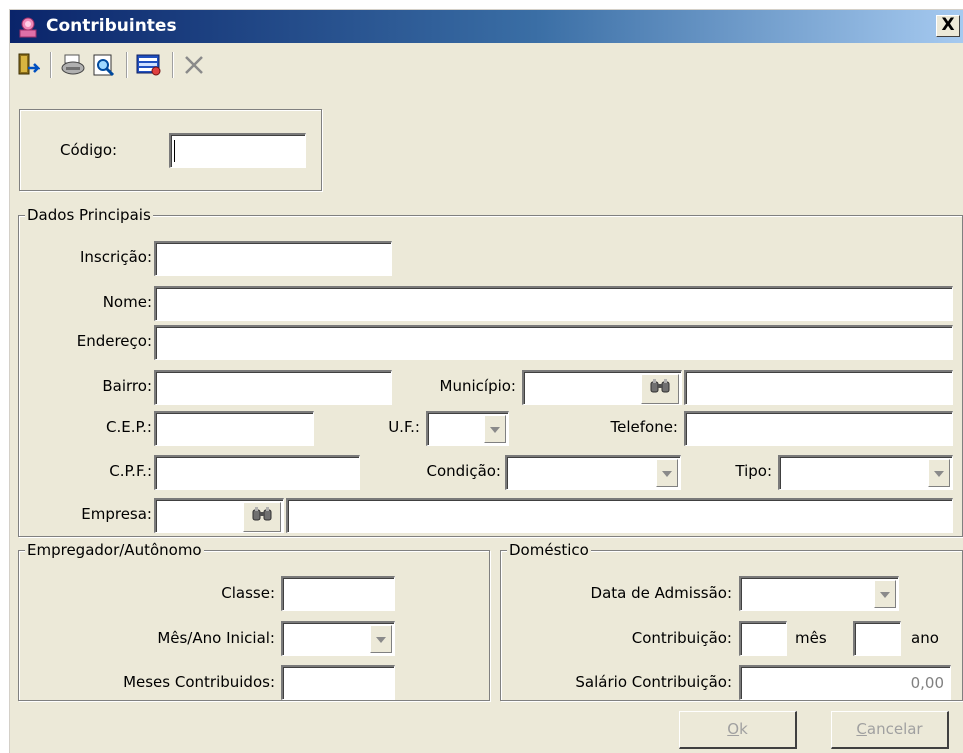  What do you see at coordinates (763, 638) in the screenshot?
I see `contribuicao-mes-input` at bounding box center [763, 638].